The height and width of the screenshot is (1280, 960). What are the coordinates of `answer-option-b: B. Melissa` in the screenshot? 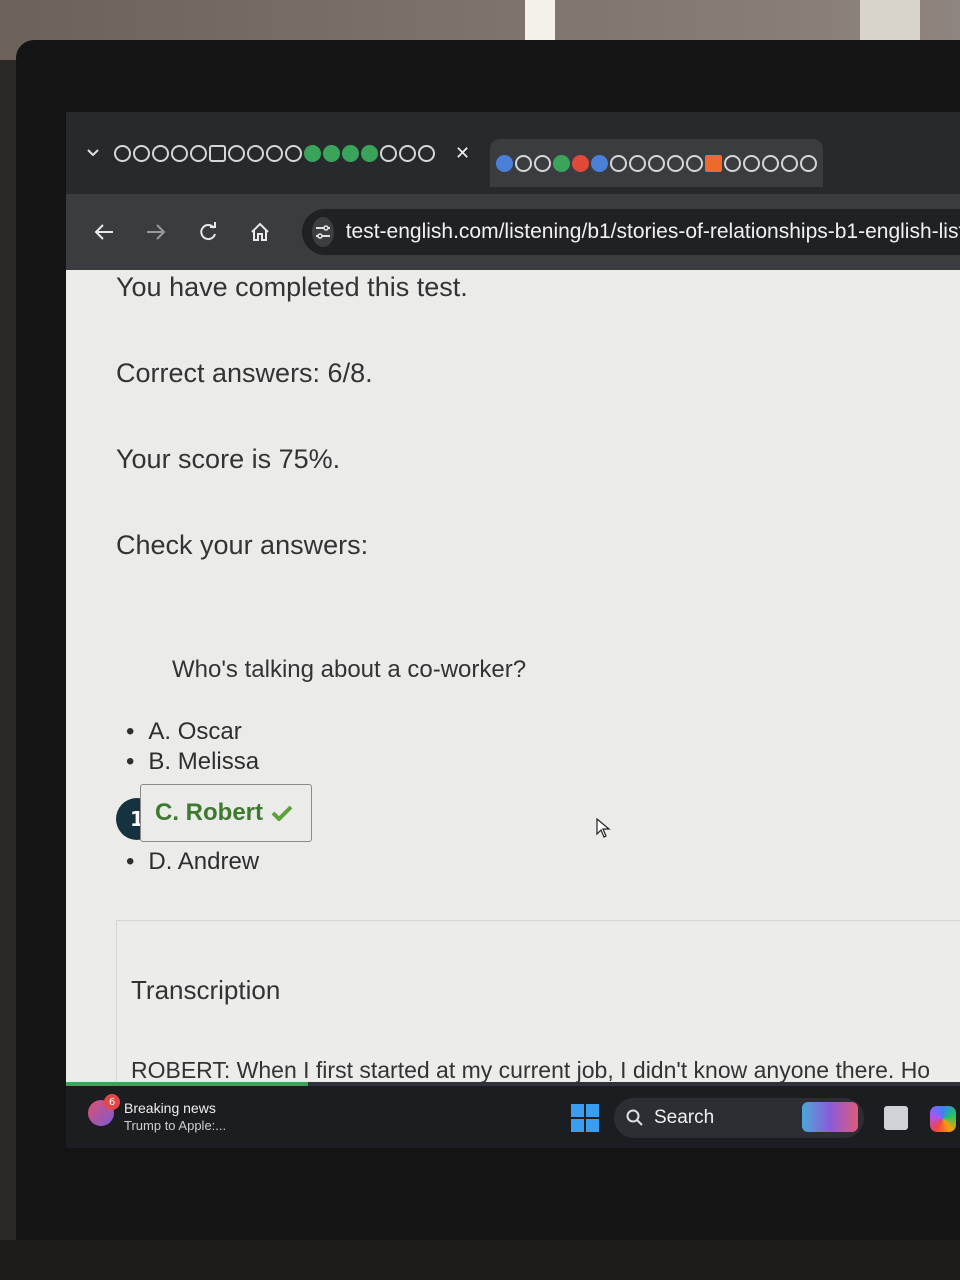 It's located at (192, 762).